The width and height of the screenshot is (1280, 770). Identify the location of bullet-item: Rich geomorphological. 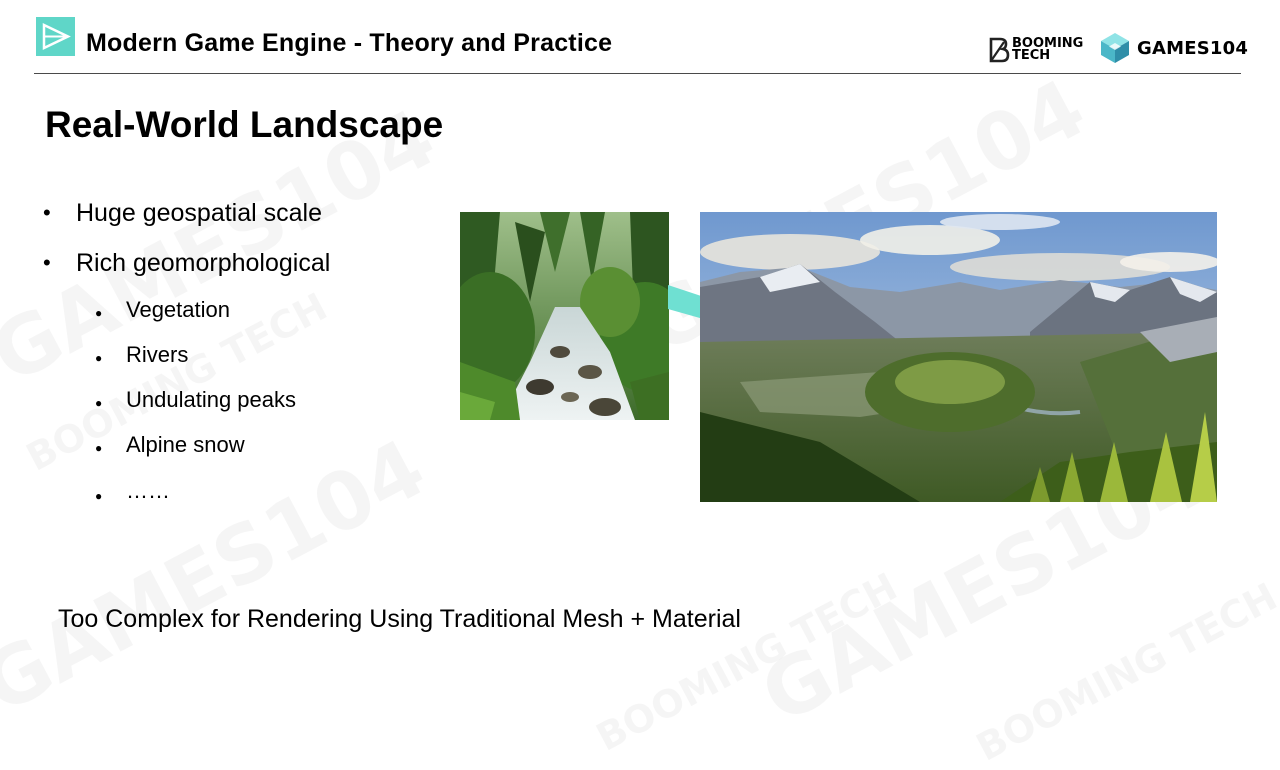
(203, 263).